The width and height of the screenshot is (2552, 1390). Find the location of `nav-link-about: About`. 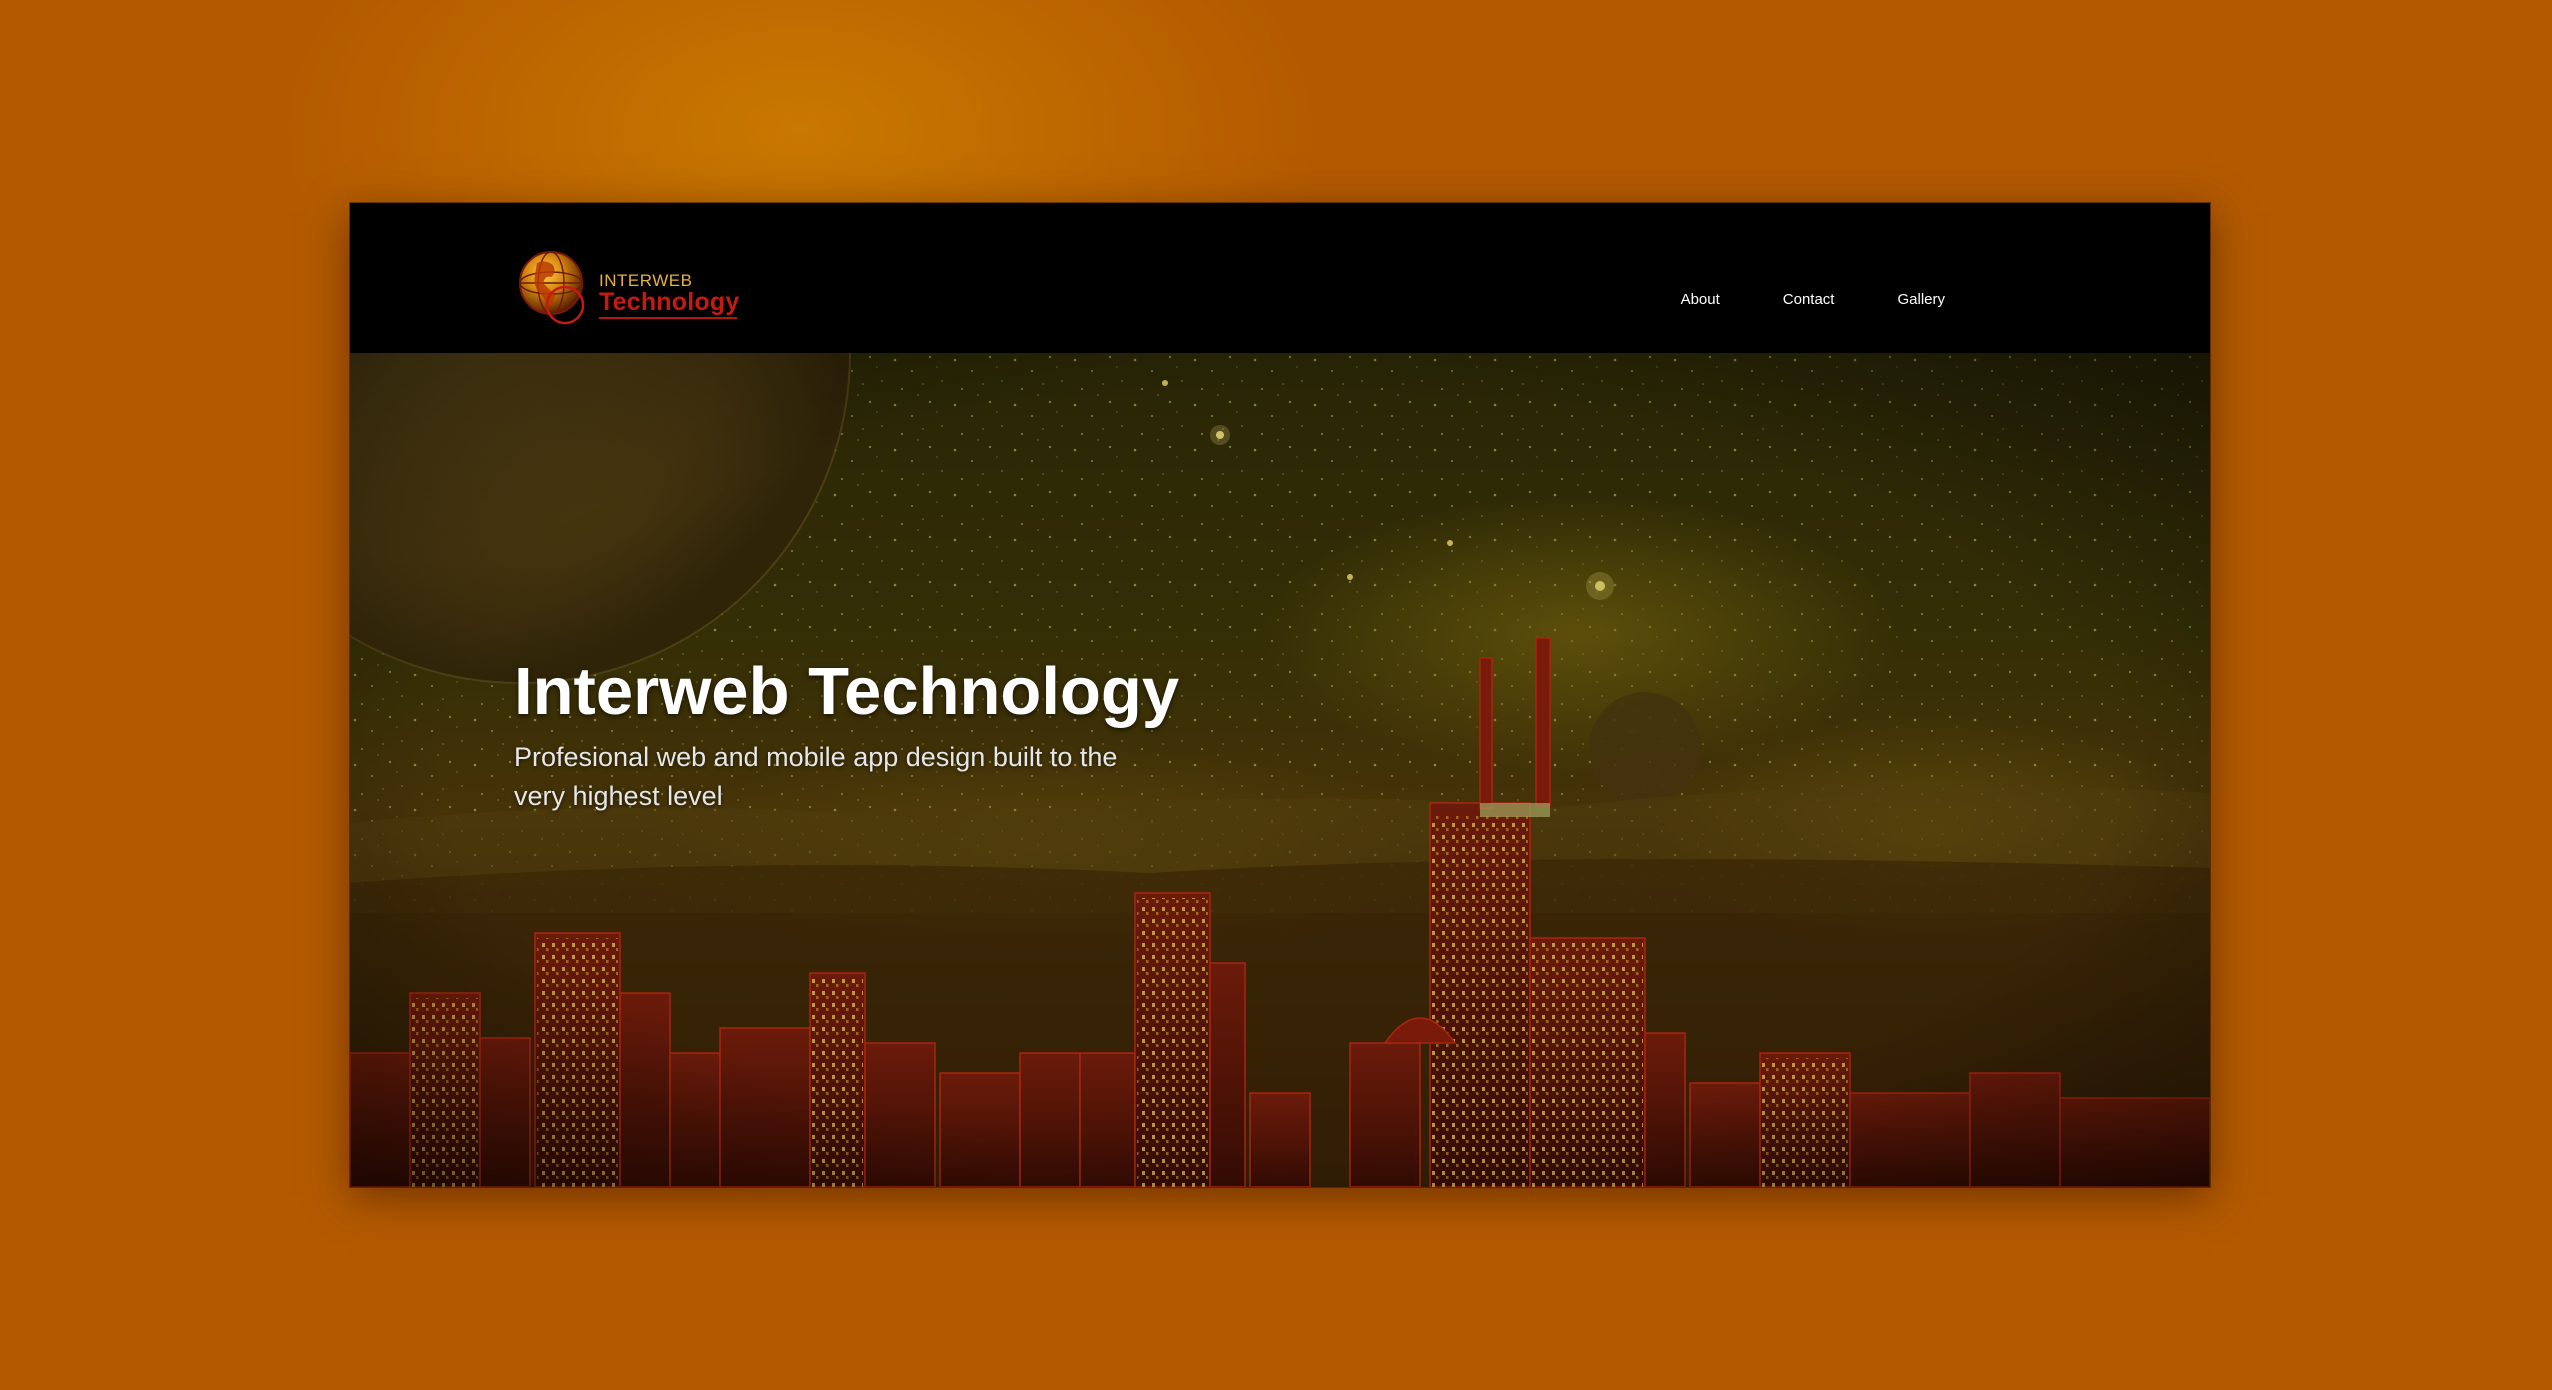

nav-link-about: About is located at coordinates (1700, 299).